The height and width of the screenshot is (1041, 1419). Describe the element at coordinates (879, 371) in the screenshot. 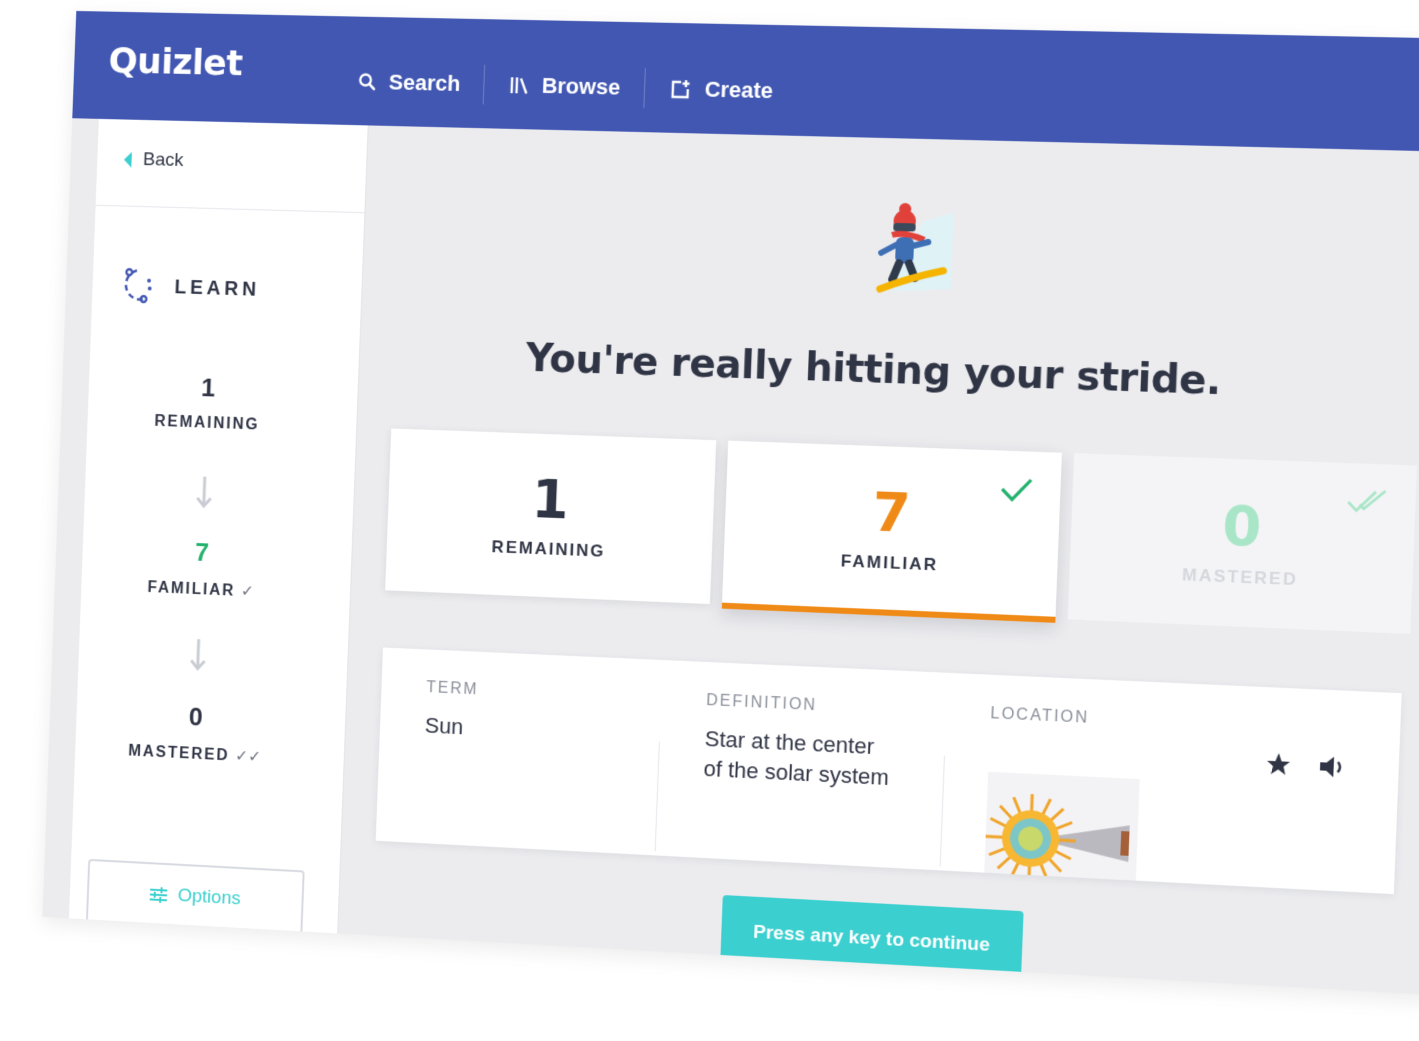

I see `headline: You're really hitting your stride.` at that location.